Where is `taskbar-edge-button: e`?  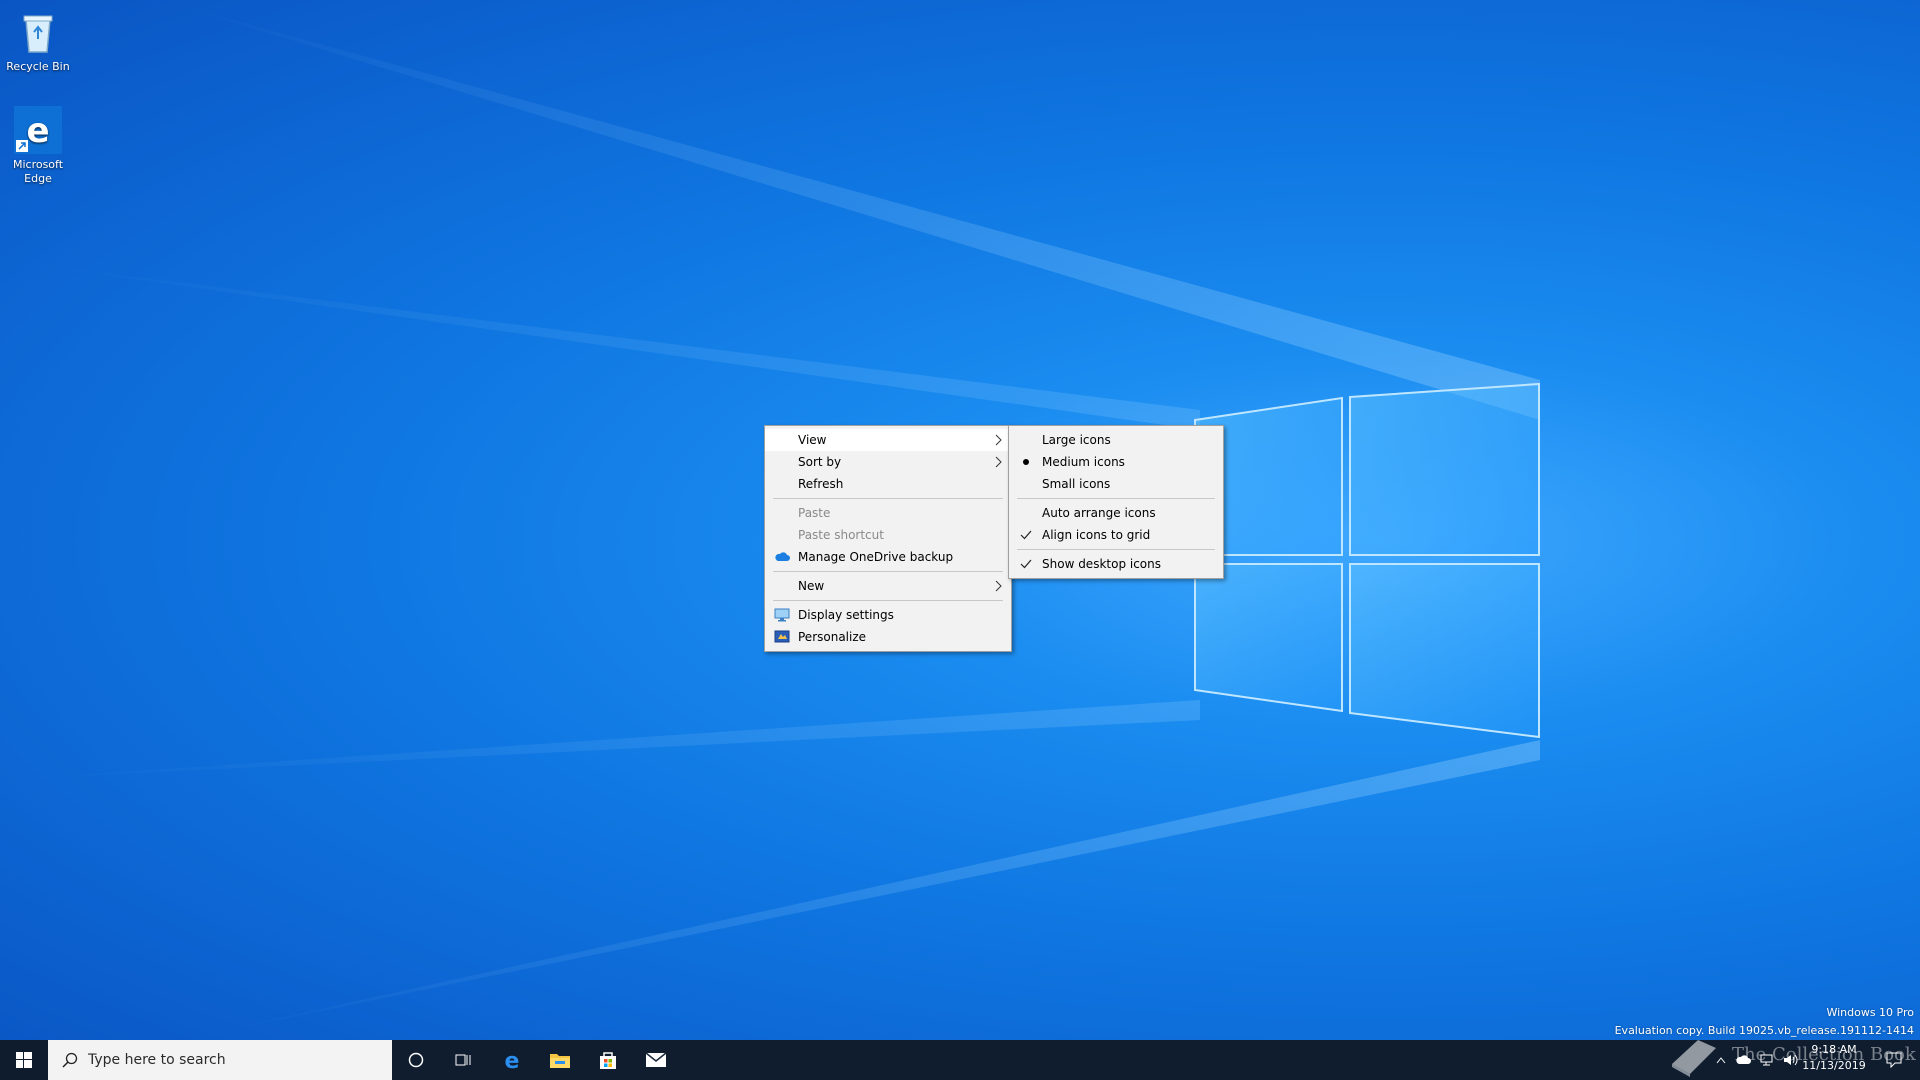
taskbar-edge-button: e is located at coordinates (512, 1060).